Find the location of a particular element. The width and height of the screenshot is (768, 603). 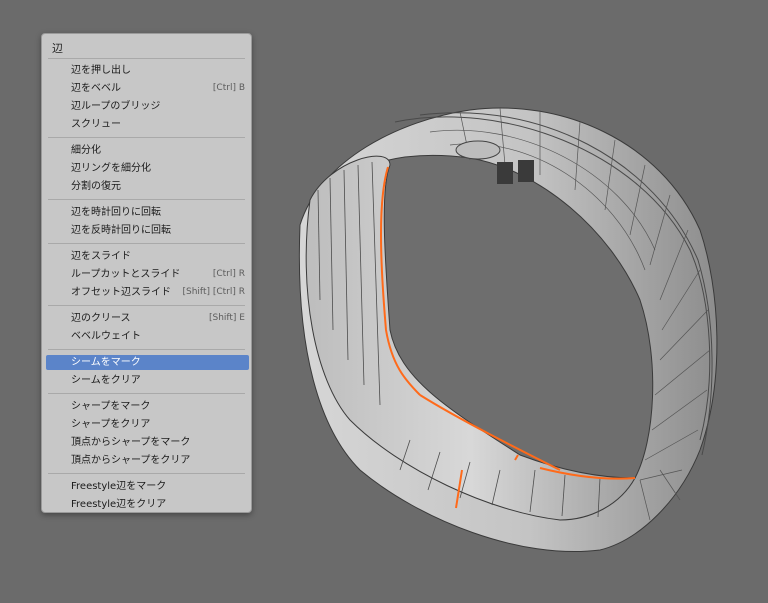

menu-item-label: ベベルウェイト is located at coordinates (106, 336).